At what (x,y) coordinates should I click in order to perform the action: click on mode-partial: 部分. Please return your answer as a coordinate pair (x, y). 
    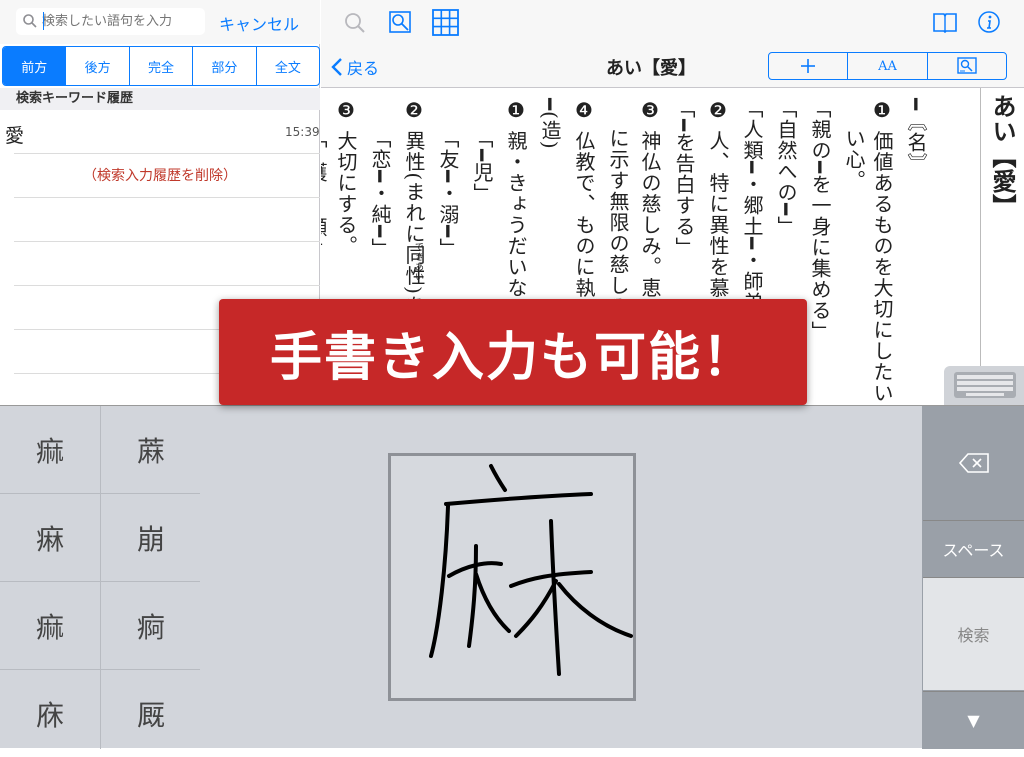
    Looking at the image, I should click on (225, 66).